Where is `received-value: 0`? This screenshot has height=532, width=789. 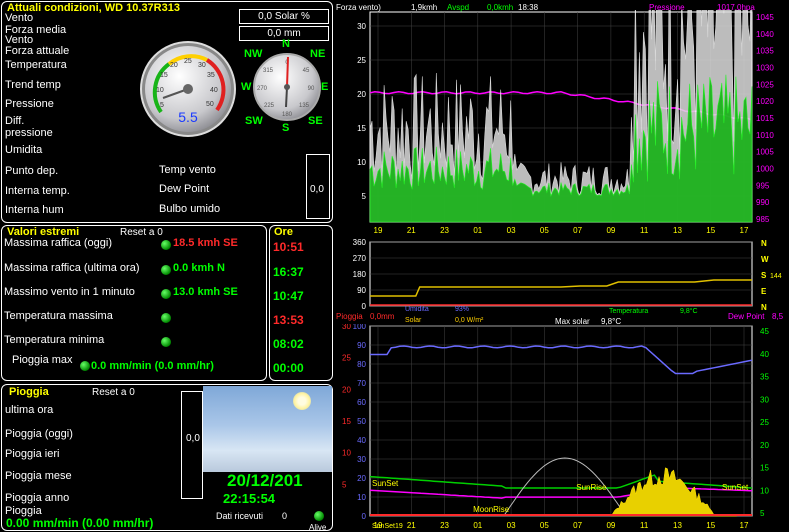 received-value: 0 is located at coordinates (285, 516).